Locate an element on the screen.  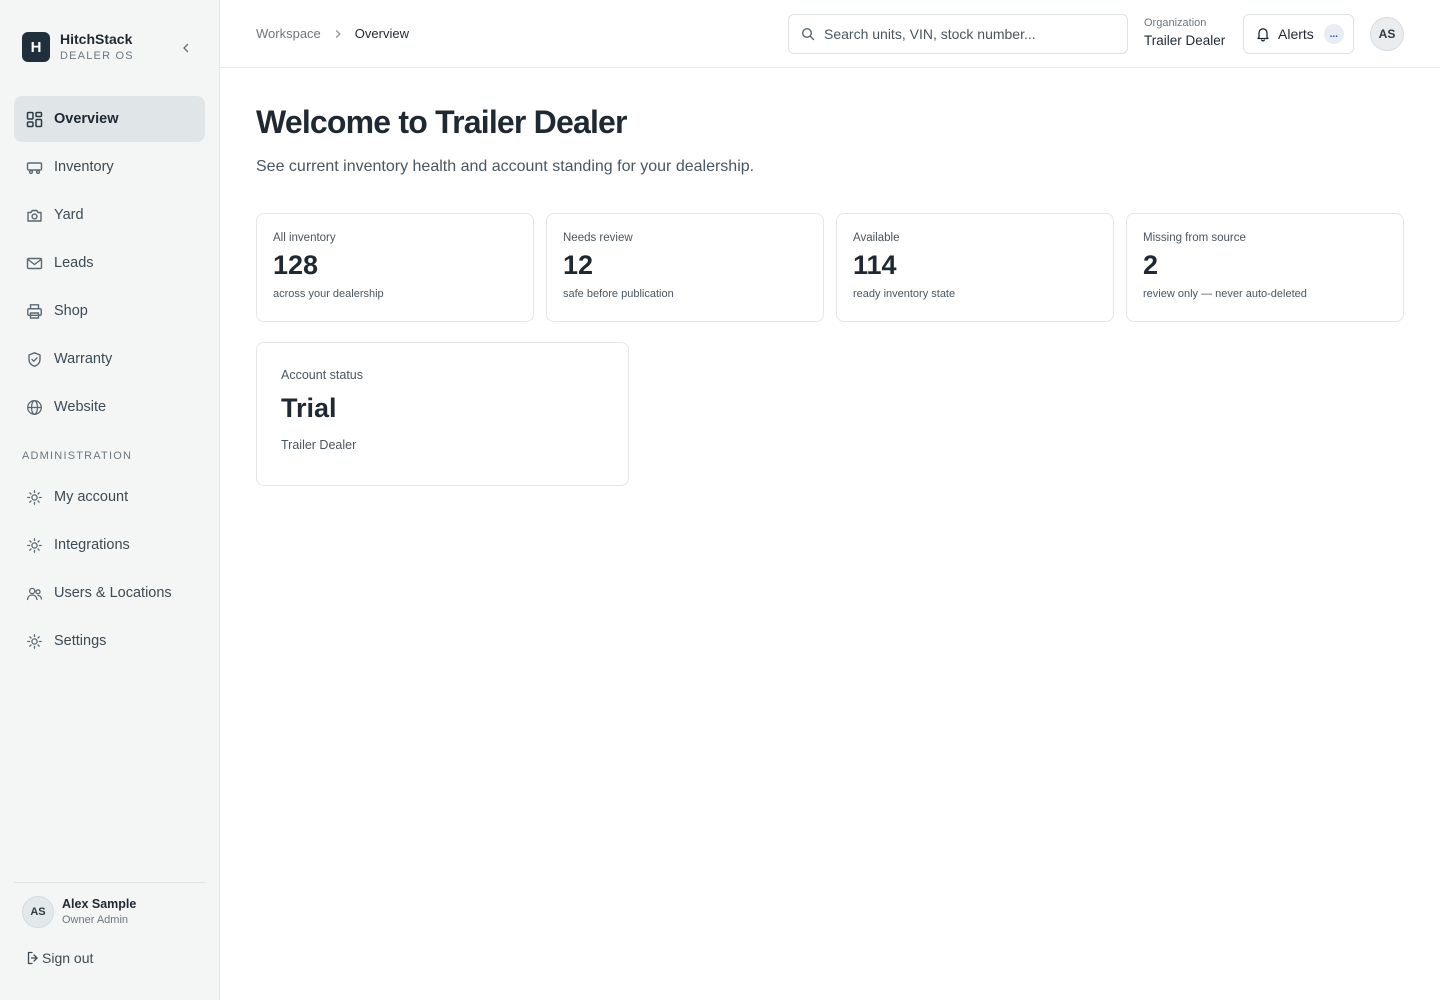
account-status-label: Account status is located at coordinates (322, 375).